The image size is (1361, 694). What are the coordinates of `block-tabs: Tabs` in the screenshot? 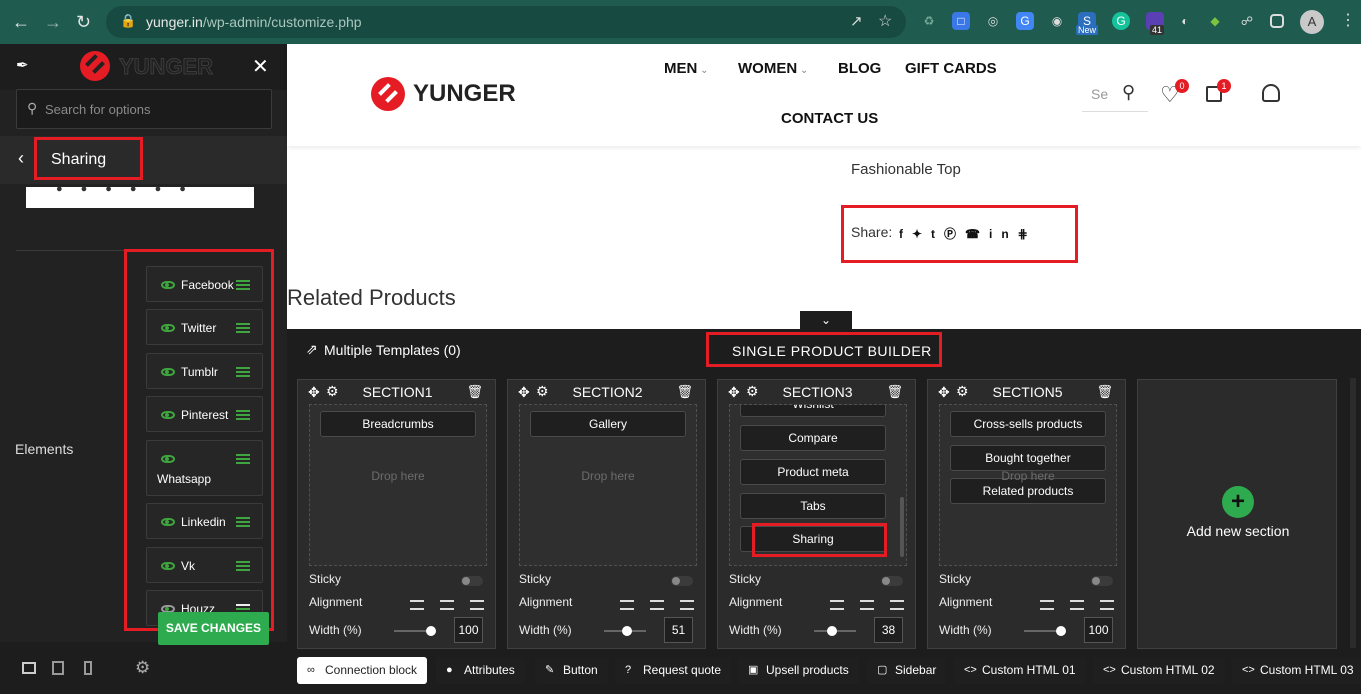 It's located at (813, 506).